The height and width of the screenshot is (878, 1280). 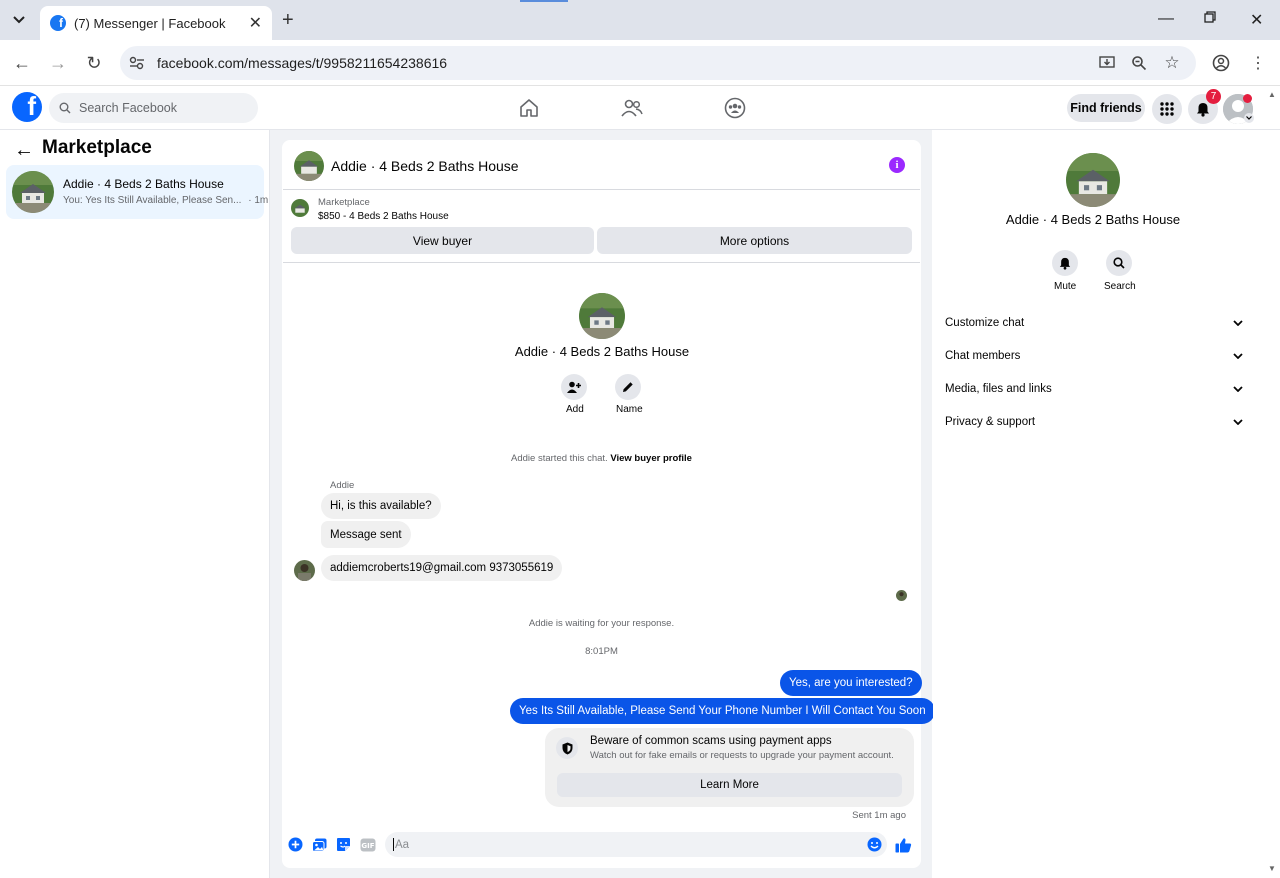 I want to click on media-files-links-section: Media, files and links, so click(x=1094, y=389).